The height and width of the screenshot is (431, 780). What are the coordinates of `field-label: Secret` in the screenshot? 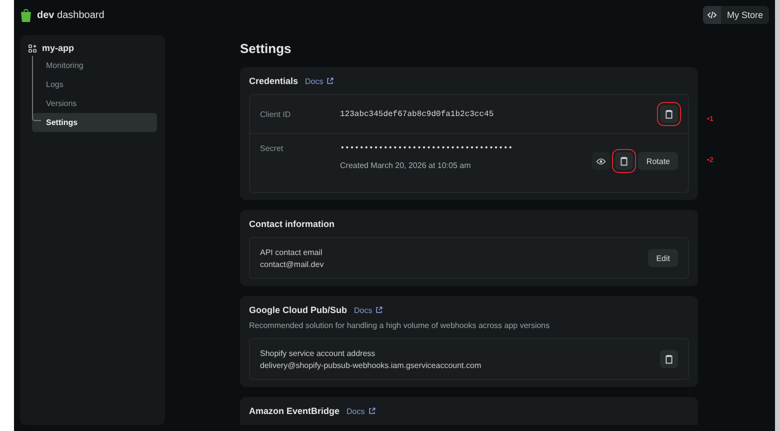 It's located at (272, 148).